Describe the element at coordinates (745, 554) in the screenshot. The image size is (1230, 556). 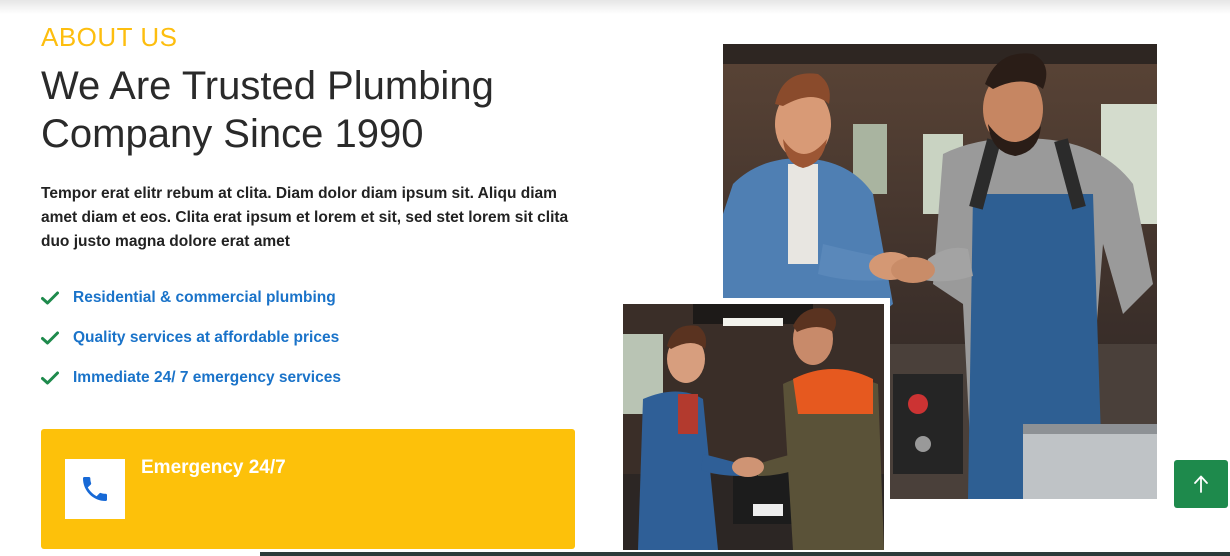
I see `footer-strip` at that location.